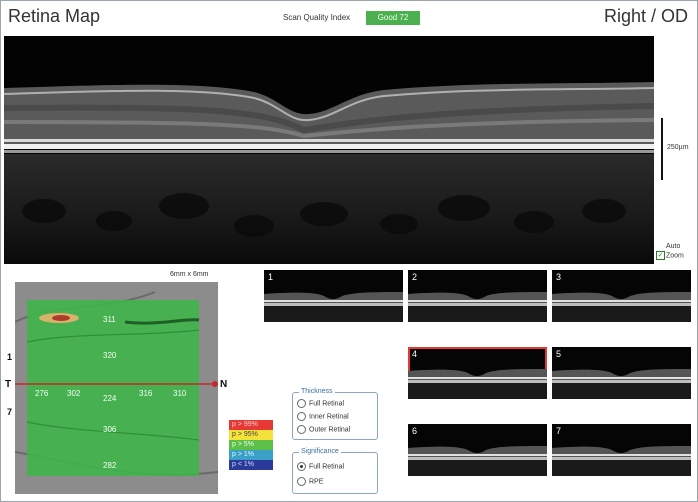 The width and height of the screenshot is (698, 502). I want to click on axis-nasal: N, so click(224, 384).